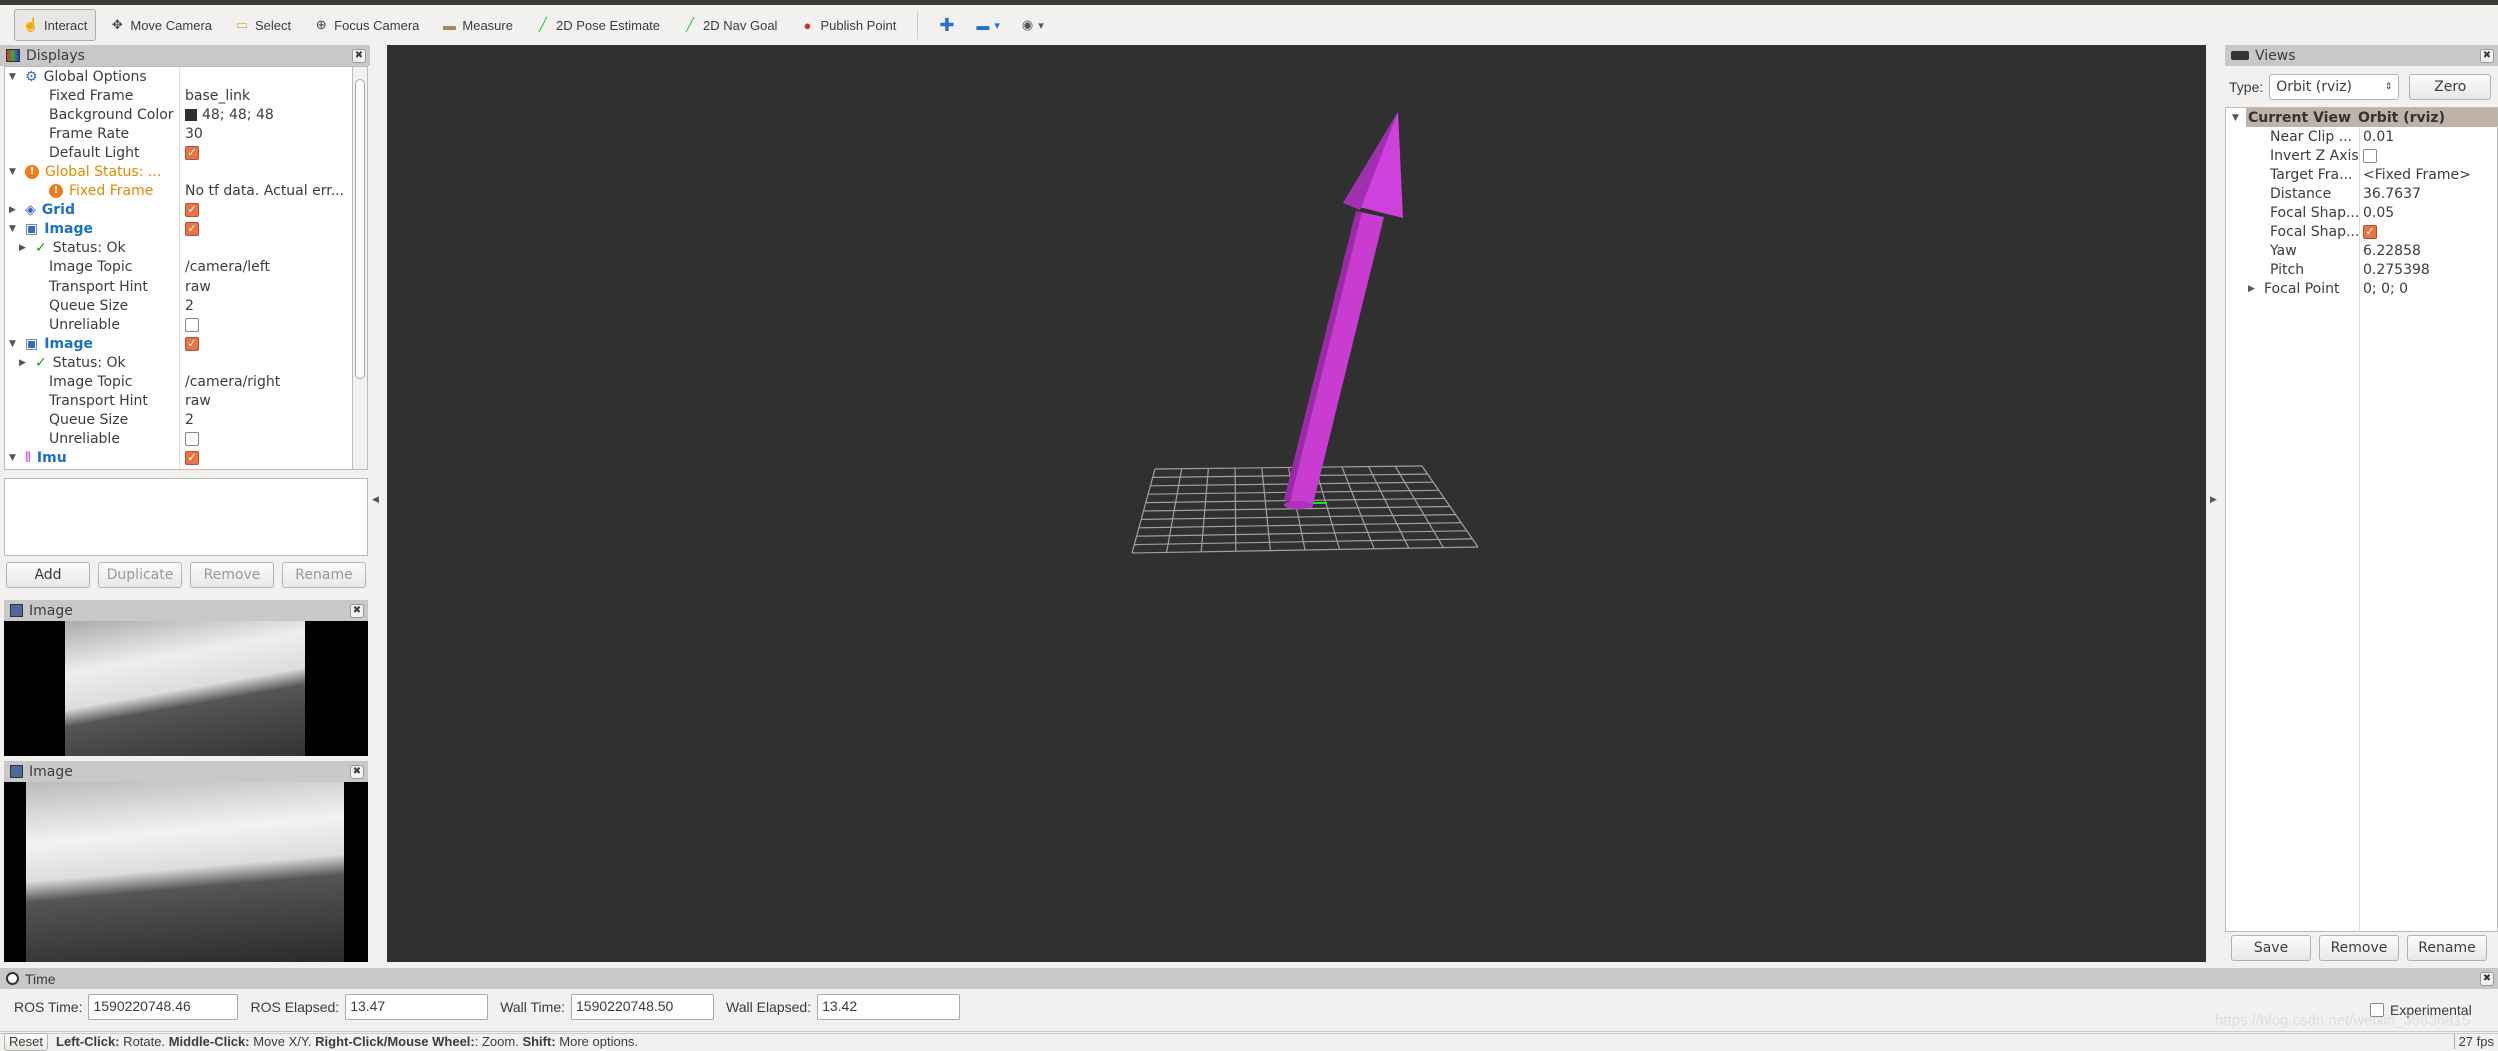 The width and height of the screenshot is (2498, 1051). I want to click on view-property-row: Target Fra... <Fixed Frame>, so click(2361, 174).